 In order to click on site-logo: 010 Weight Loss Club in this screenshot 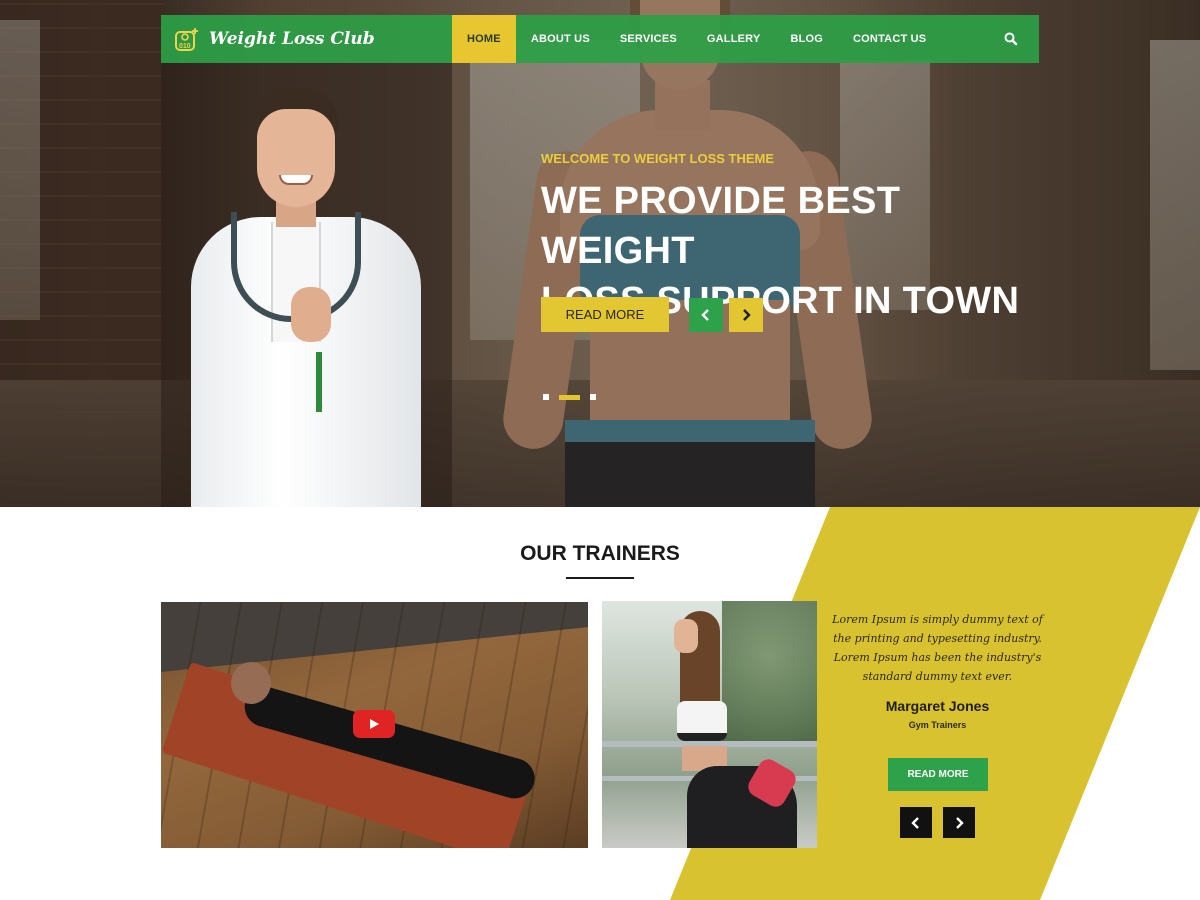, I will do `click(306, 39)`.